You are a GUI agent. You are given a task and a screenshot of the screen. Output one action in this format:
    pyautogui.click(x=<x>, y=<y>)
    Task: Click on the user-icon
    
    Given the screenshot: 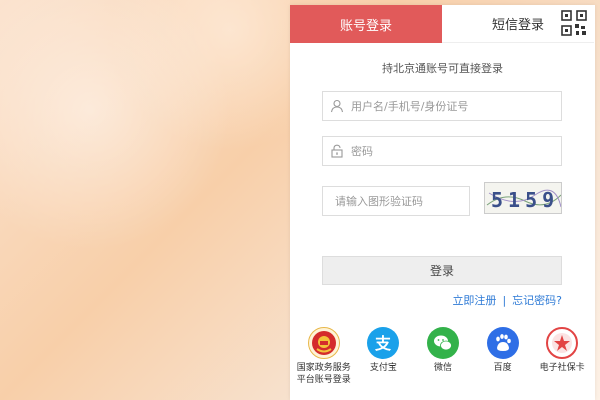 What is the action you would take?
    pyautogui.click(x=337, y=106)
    